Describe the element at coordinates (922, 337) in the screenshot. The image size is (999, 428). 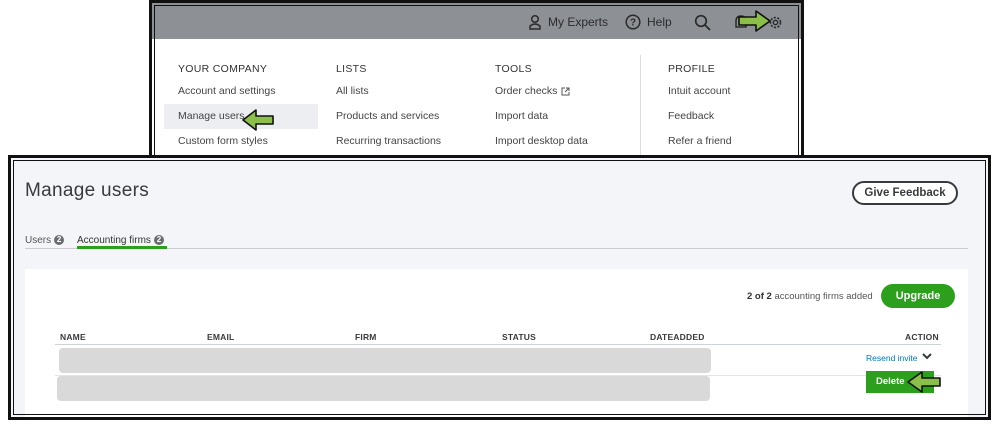
I see `column-header-action: ACTION` at that location.